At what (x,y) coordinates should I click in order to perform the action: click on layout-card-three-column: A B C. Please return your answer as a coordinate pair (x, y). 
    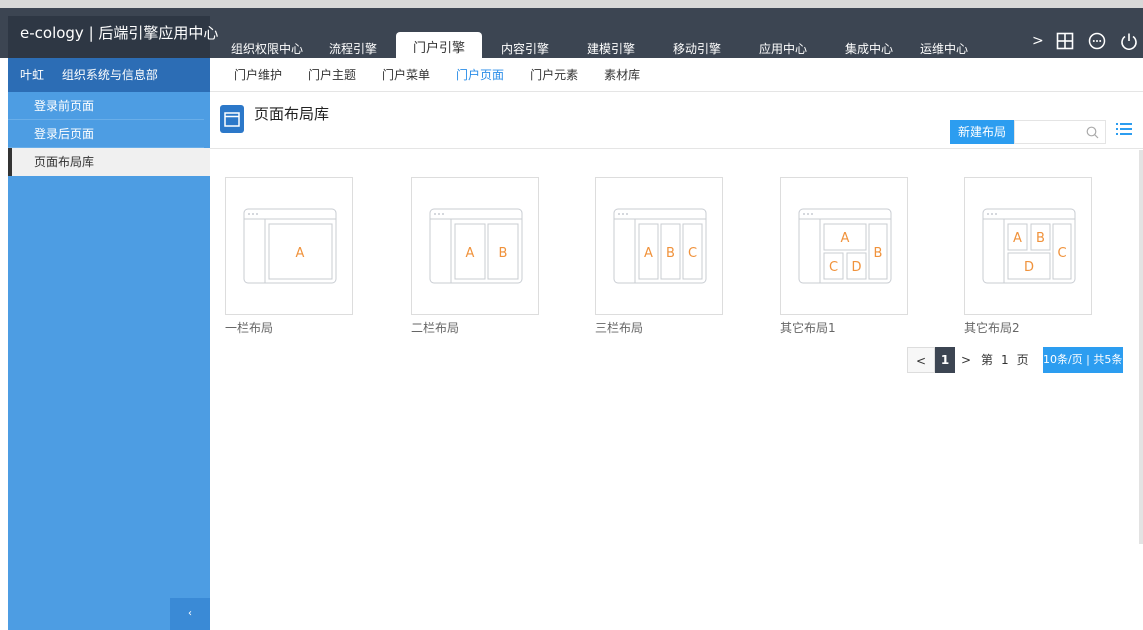
    Looking at the image, I should click on (659, 246).